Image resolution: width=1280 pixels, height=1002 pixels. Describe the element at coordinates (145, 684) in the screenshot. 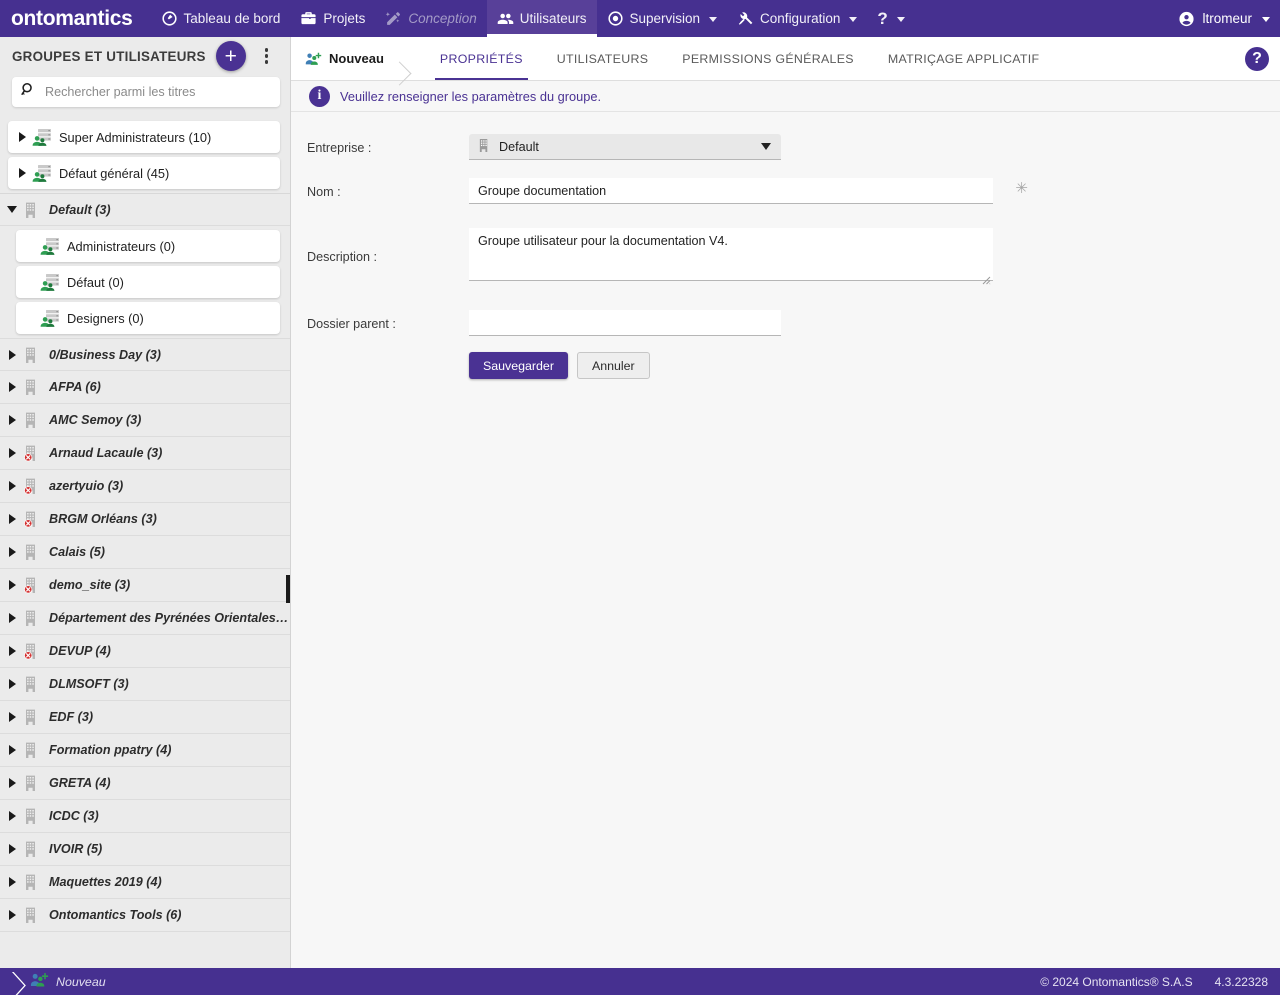

I see `tree-item-company: DLMSOFT (3)` at that location.